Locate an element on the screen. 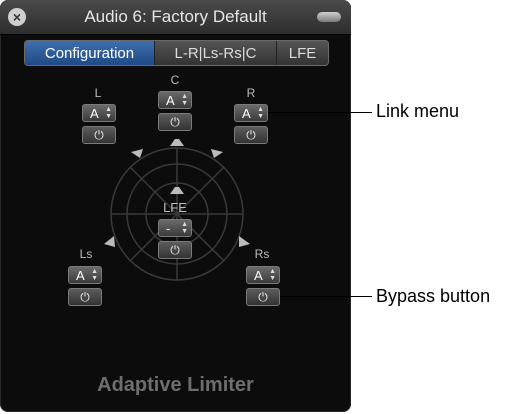 The image size is (522, 414). link-menu-c: A ▲ ▼ is located at coordinates (175, 100).